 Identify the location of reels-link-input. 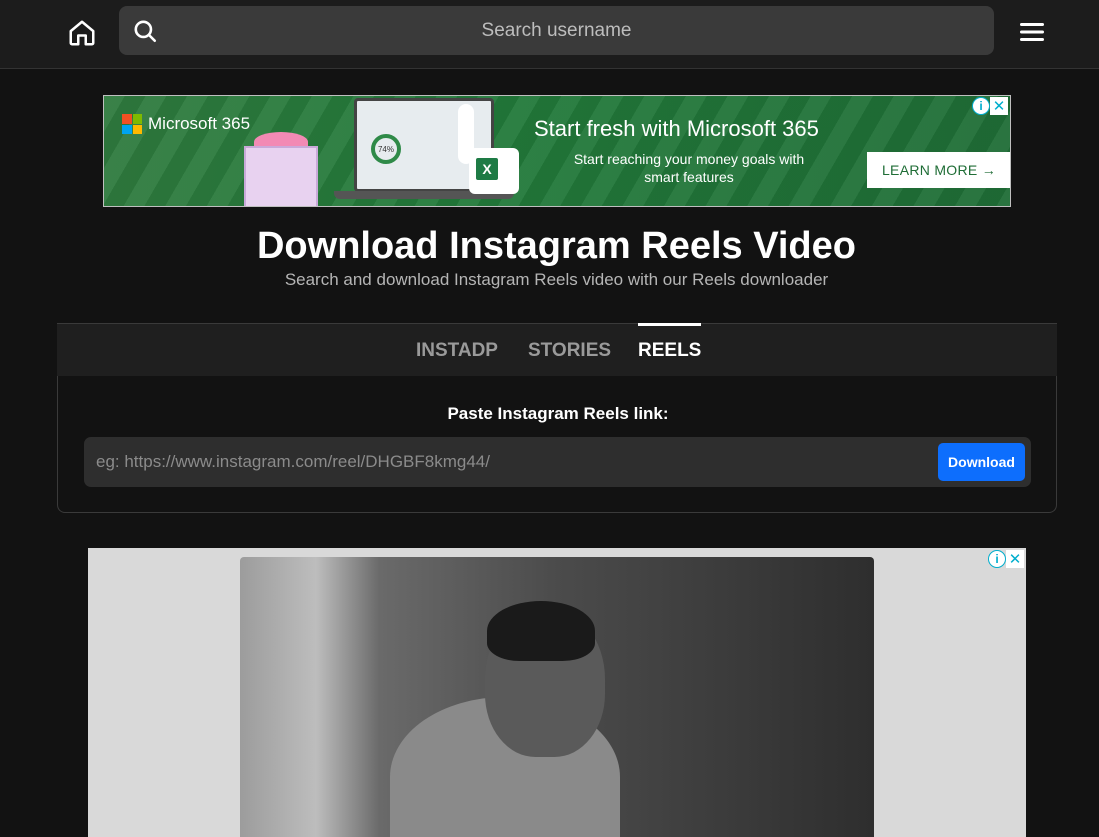
(511, 462).